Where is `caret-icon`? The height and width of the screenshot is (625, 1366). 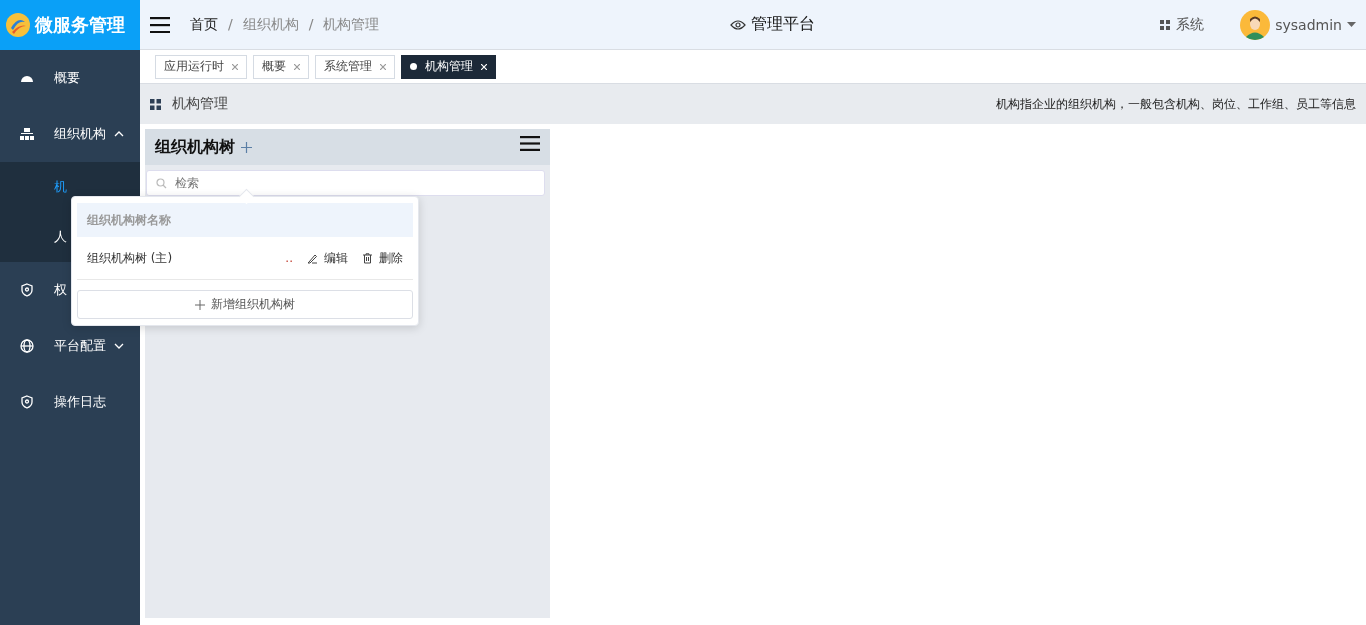
caret-icon is located at coordinates (1351, 24).